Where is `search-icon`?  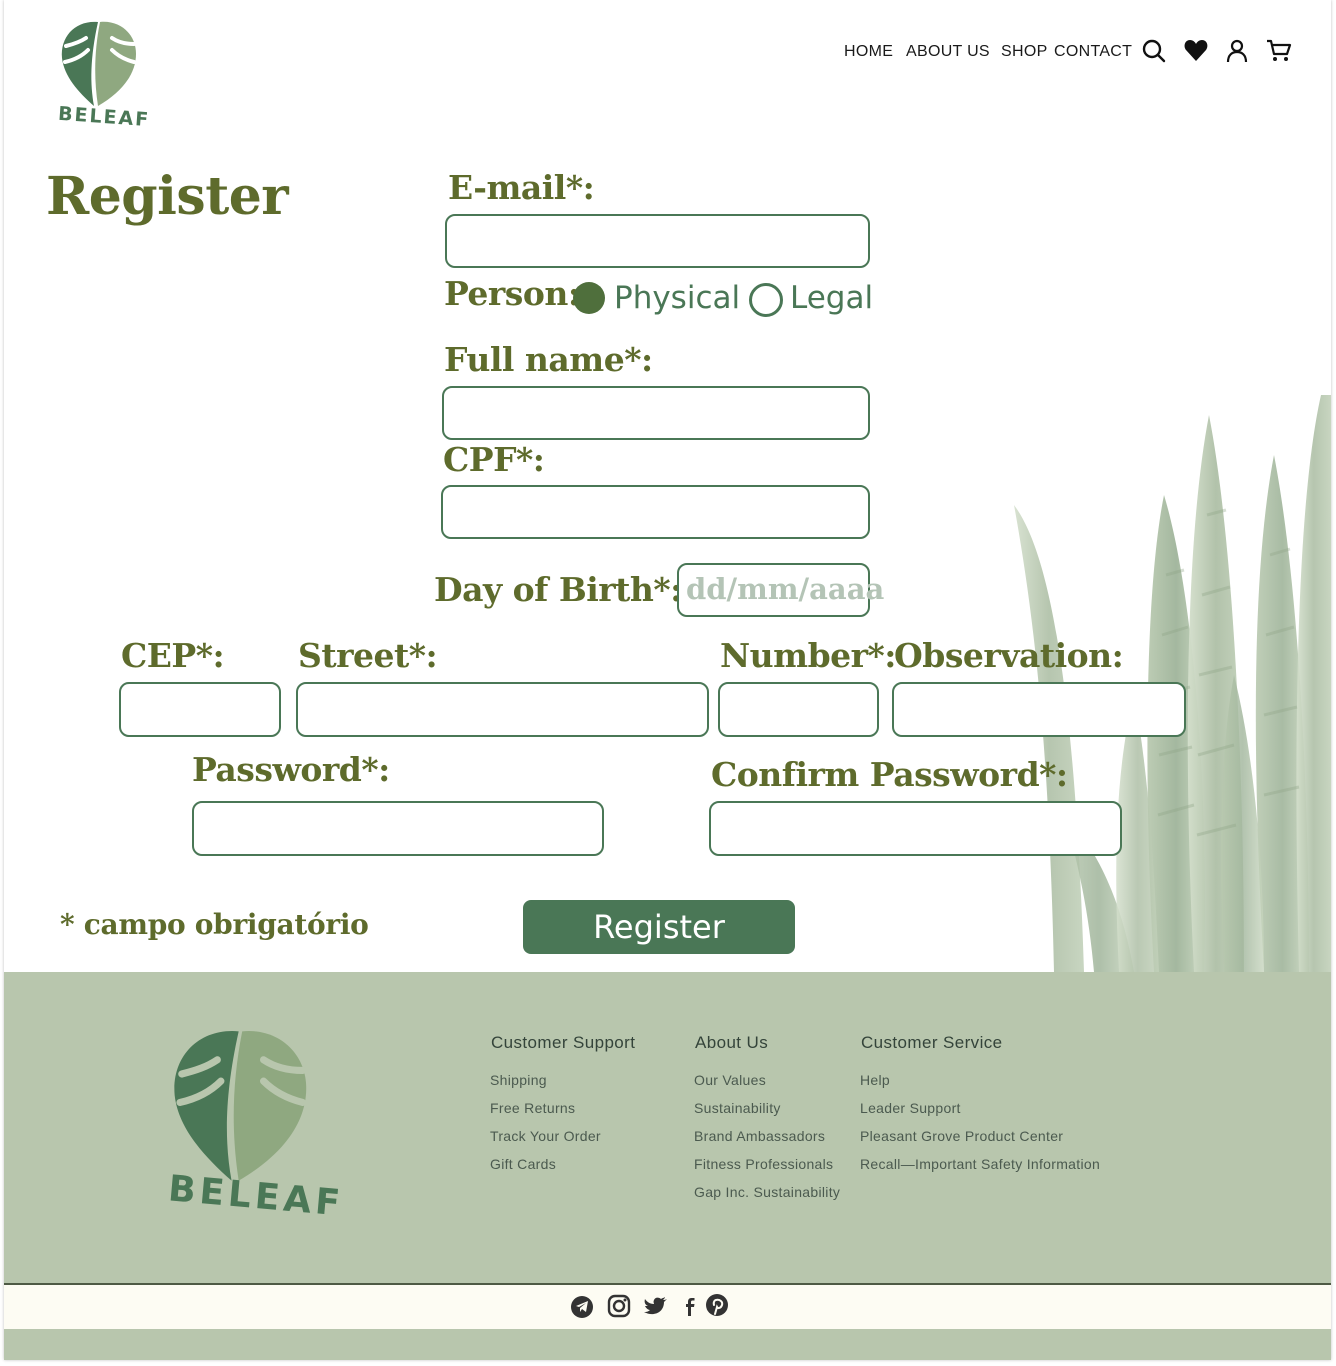
search-icon is located at coordinates (1154, 51).